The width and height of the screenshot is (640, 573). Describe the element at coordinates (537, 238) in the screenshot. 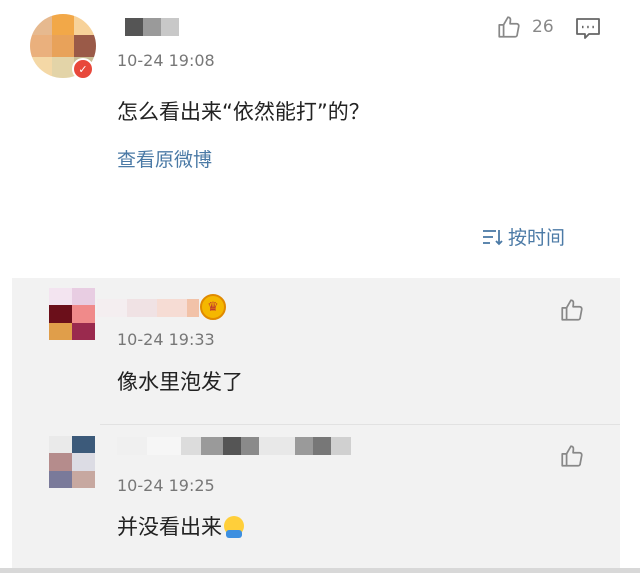

I see `sort-label: 按时间` at that location.